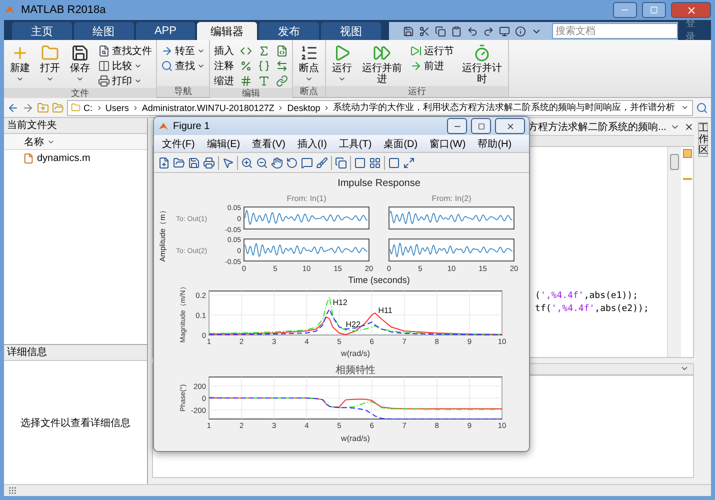  Describe the element at coordinates (125, 81) in the screenshot. I see `ribbon-button: 打印` at that location.